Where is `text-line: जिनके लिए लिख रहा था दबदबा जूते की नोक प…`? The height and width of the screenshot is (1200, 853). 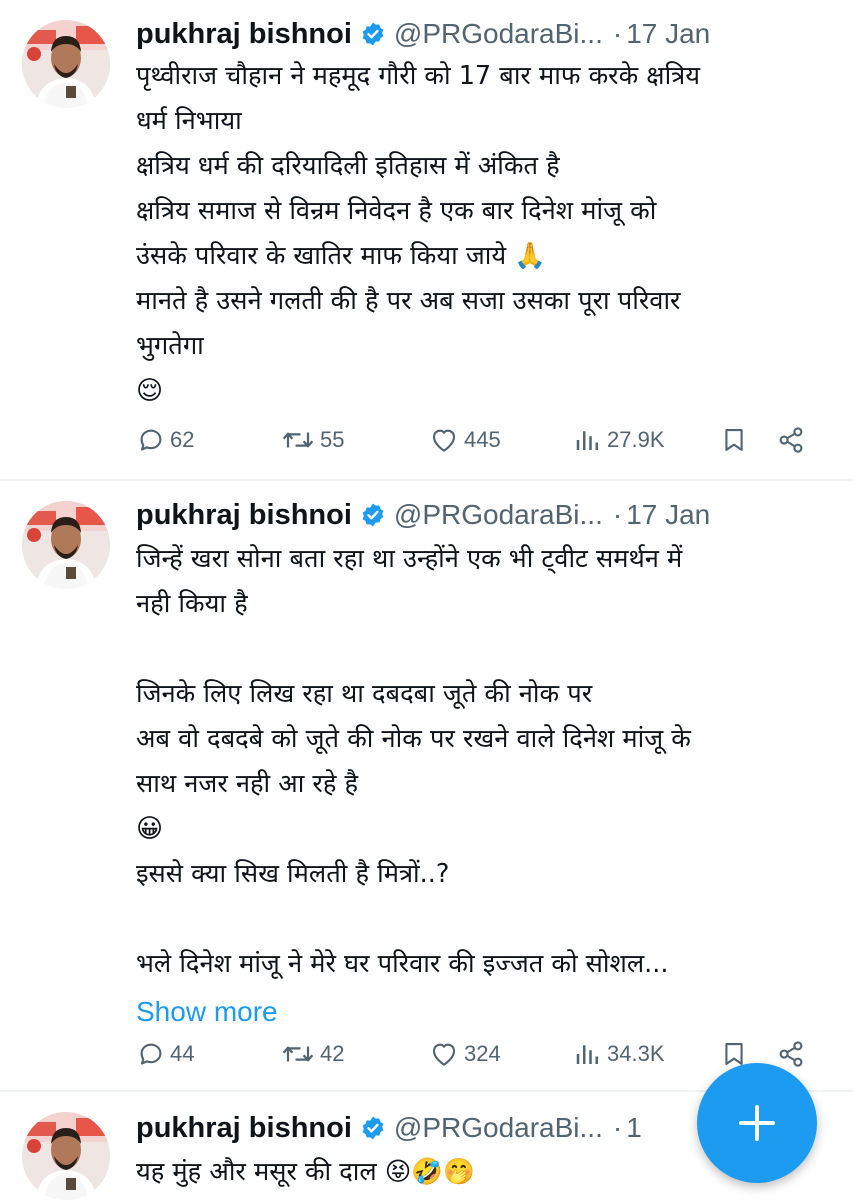 text-line: जिनके लिए लिख रहा था दबदबा जूते की नोक प… is located at coordinates (364, 694).